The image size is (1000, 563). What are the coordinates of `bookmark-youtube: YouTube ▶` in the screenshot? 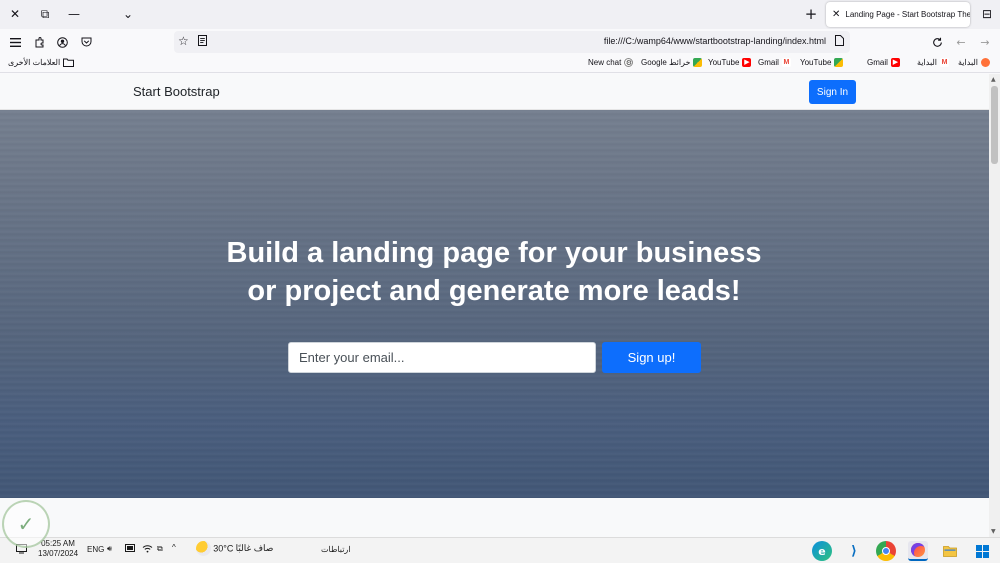 It's located at (730, 62).